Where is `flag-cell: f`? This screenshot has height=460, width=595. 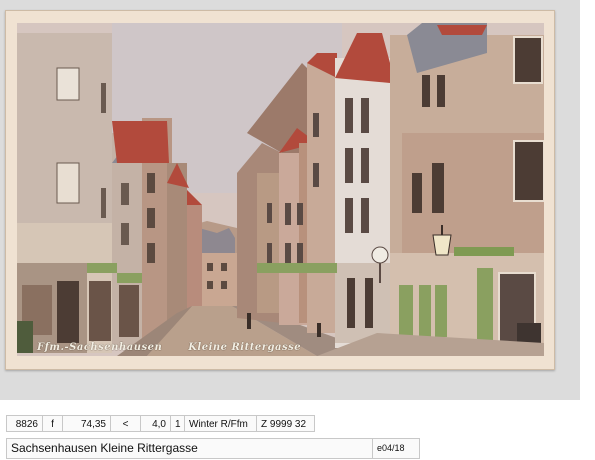 flag-cell: f is located at coordinates (53, 423).